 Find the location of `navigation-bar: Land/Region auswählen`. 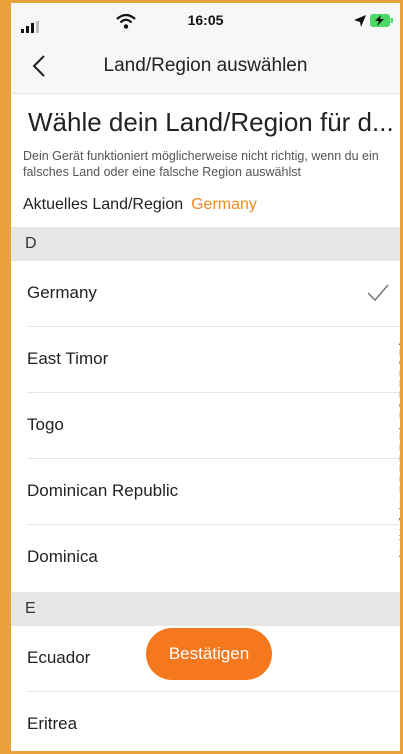

navigation-bar: Land/Region auswählen is located at coordinates (205, 66).